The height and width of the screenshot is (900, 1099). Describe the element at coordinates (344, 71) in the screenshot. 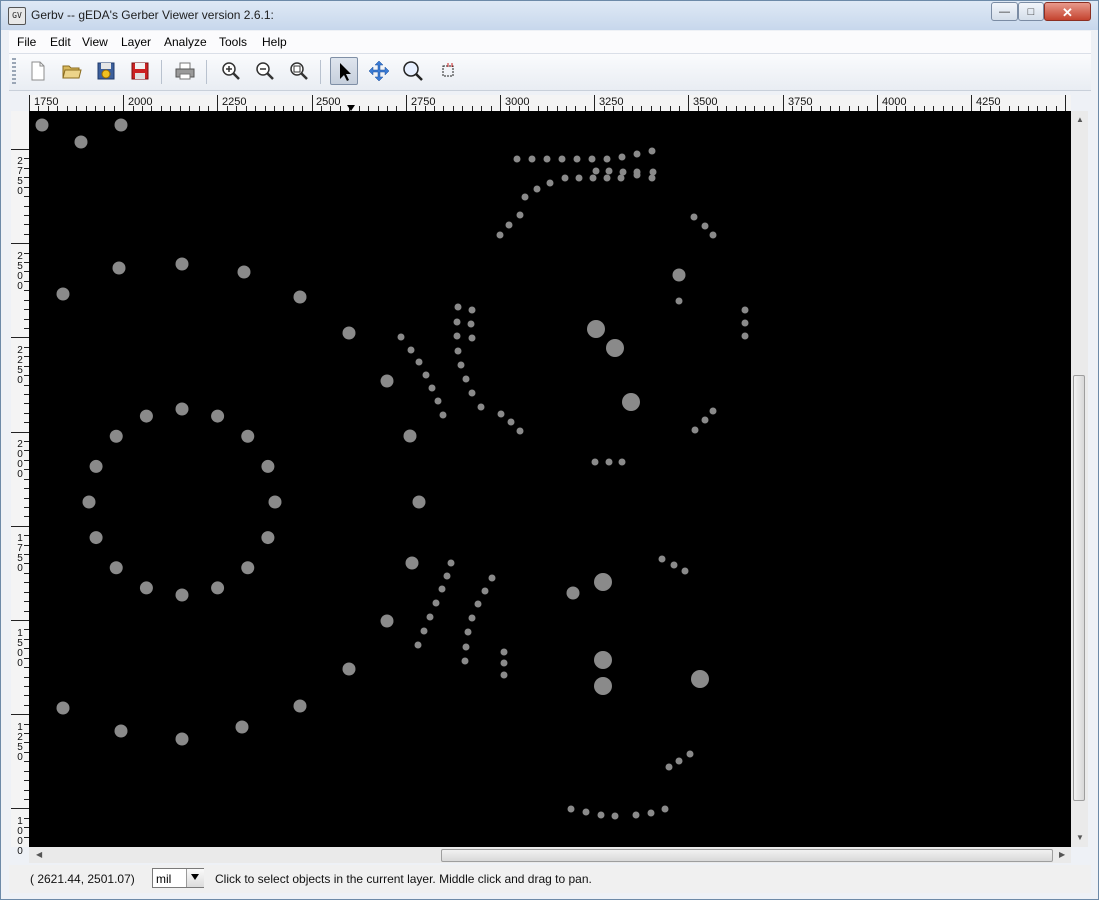

I see `pointer-tool-button` at that location.